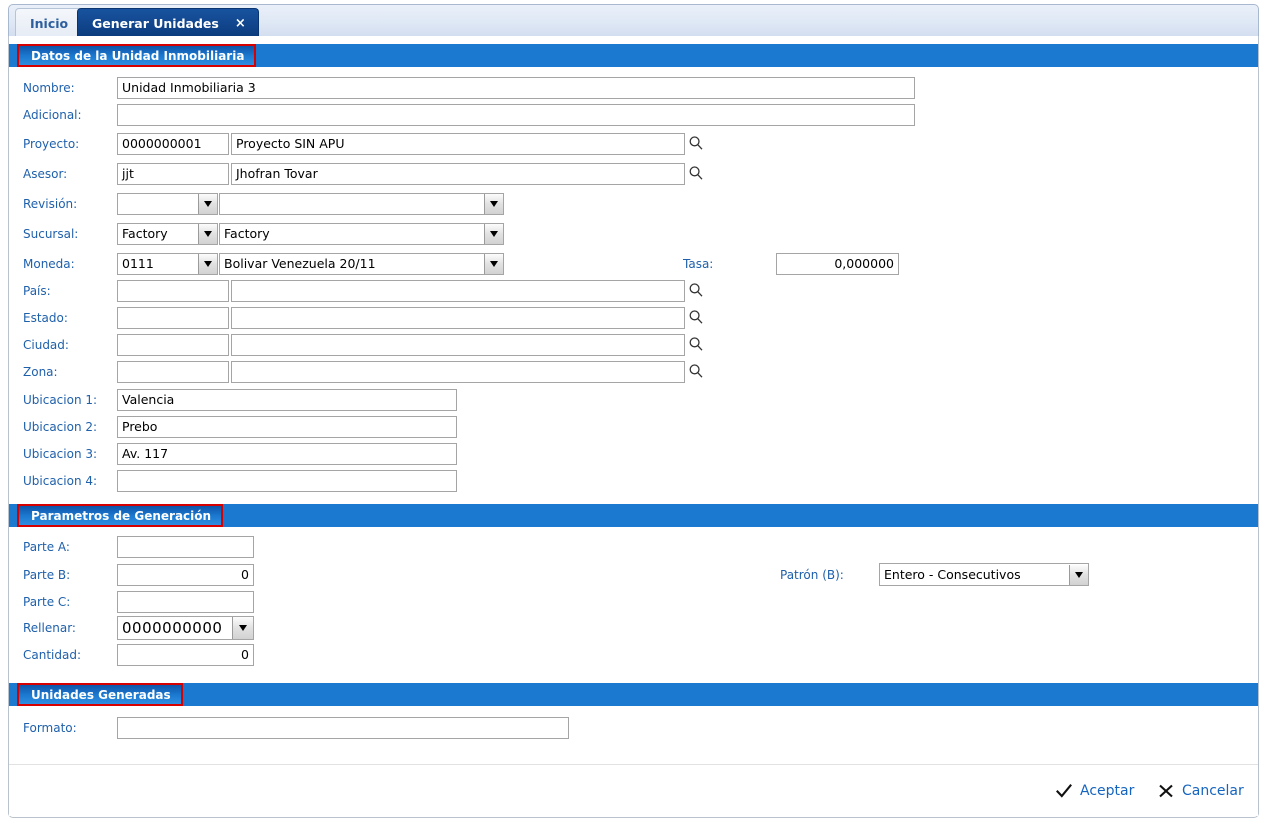  What do you see at coordinates (1107, 791) in the screenshot?
I see `accept-label: Aceptar` at bounding box center [1107, 791].